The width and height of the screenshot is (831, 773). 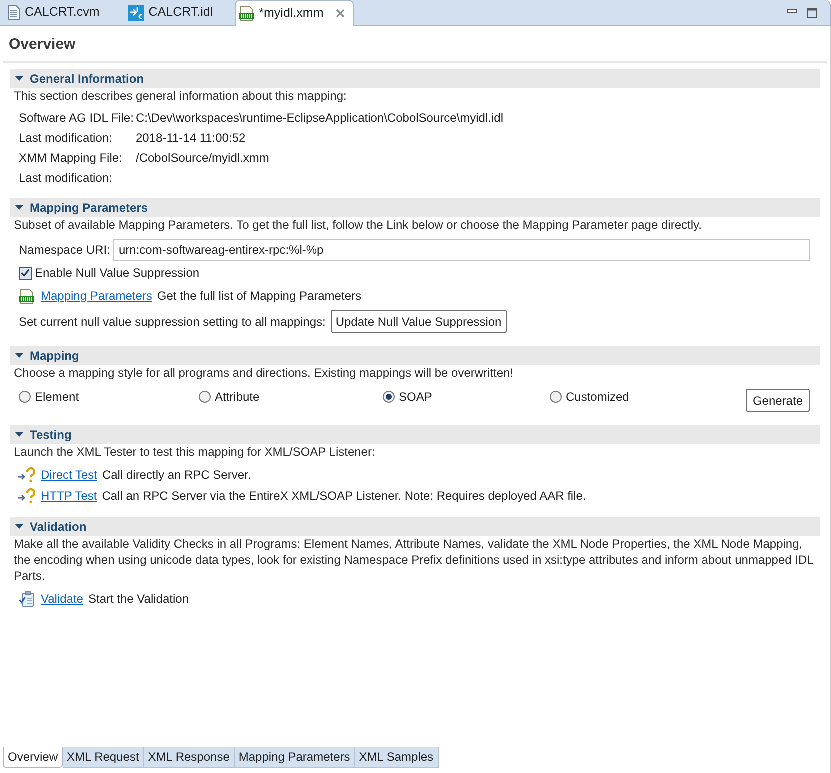 What do you see at coordinates (340, 13) in the screenshot?
I see `close-icon` at bounding box center [340, 13].